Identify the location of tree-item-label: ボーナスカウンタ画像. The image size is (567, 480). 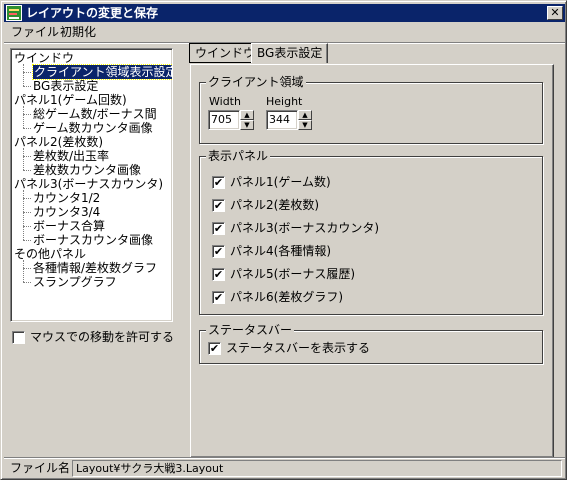
(93, 240).